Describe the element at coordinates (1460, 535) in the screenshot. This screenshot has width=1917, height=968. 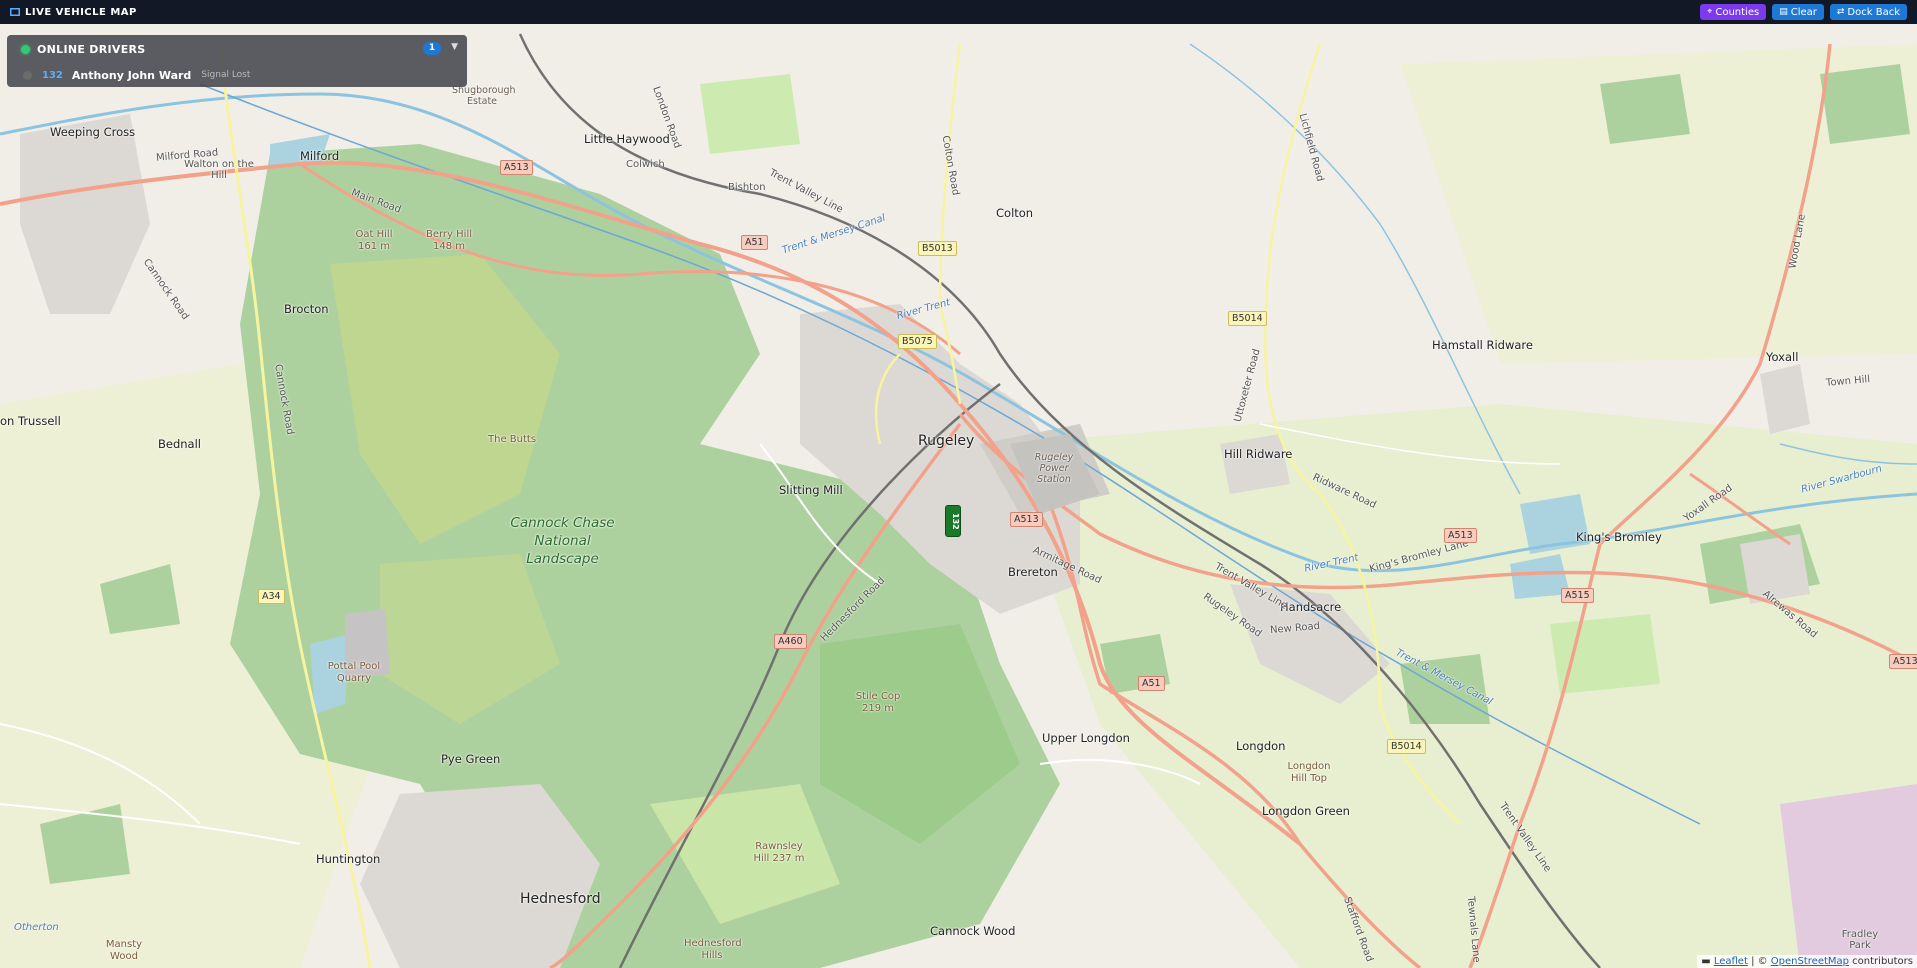
I see `shield-a513-3: A513` at that location.